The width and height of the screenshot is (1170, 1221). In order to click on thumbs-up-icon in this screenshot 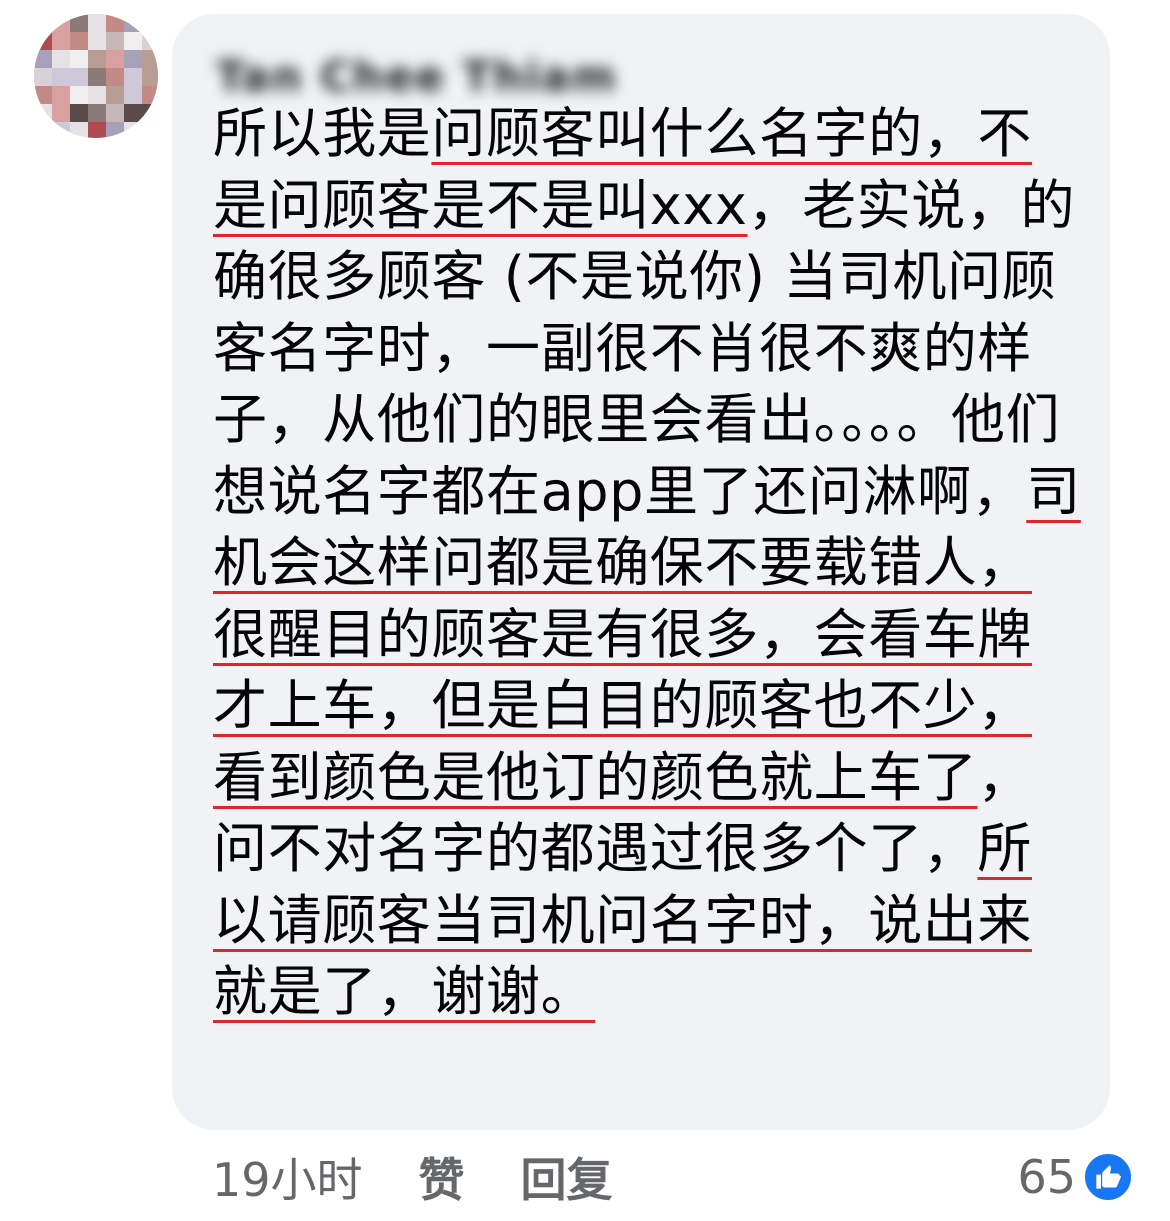, I will do `click(1108, 1177)`.